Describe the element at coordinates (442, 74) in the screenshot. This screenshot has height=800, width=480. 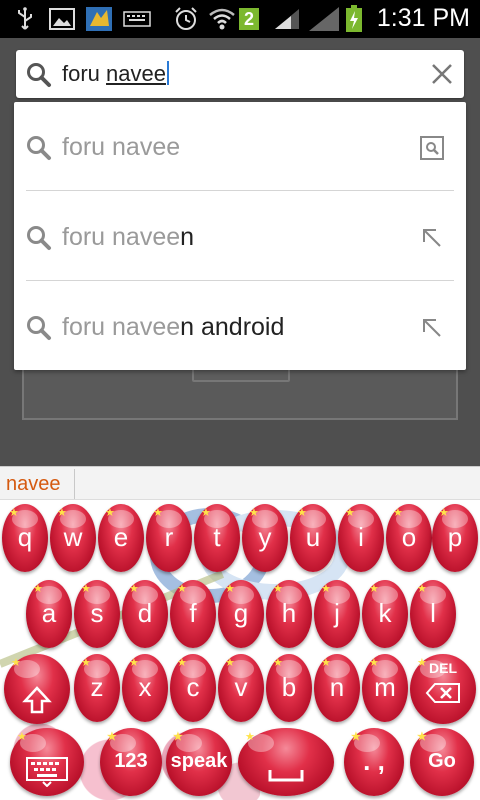
I see `close-icon` at that location.